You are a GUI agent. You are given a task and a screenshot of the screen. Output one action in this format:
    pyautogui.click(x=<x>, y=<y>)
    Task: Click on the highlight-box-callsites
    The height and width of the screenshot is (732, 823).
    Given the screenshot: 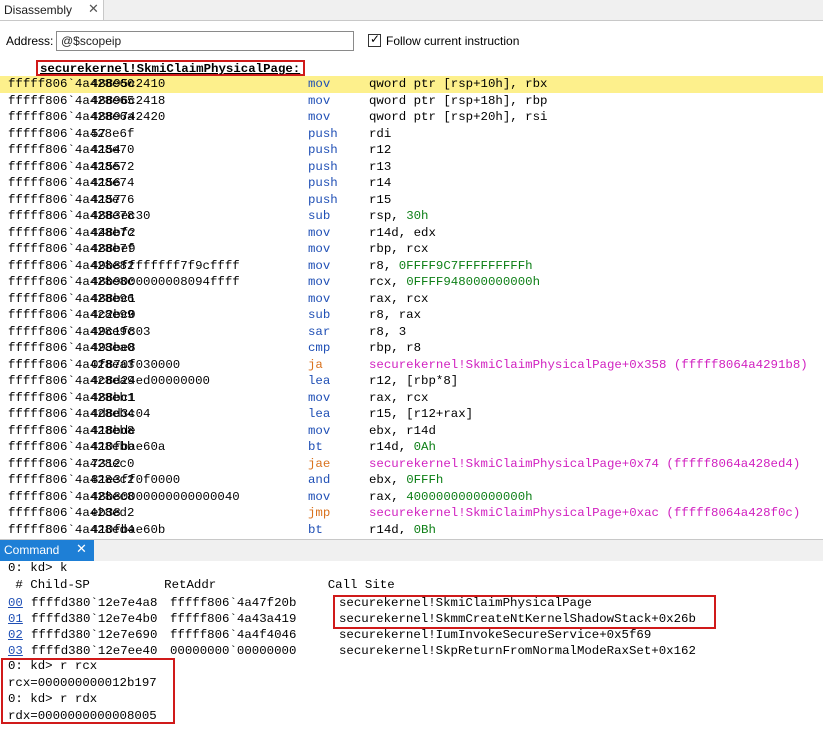 What is the action you would take?
    pyautogui.click(x=524, y=612)
    